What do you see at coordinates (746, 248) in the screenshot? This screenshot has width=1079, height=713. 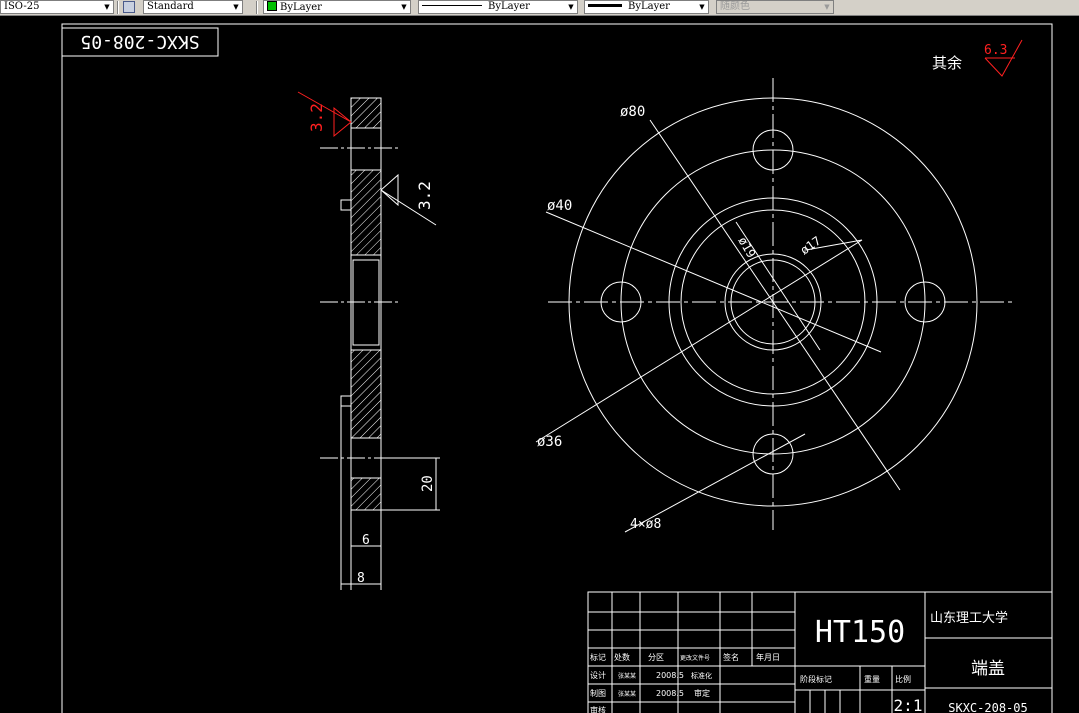 I see `dim-d19: ø19` at bounding box center [746, 248].